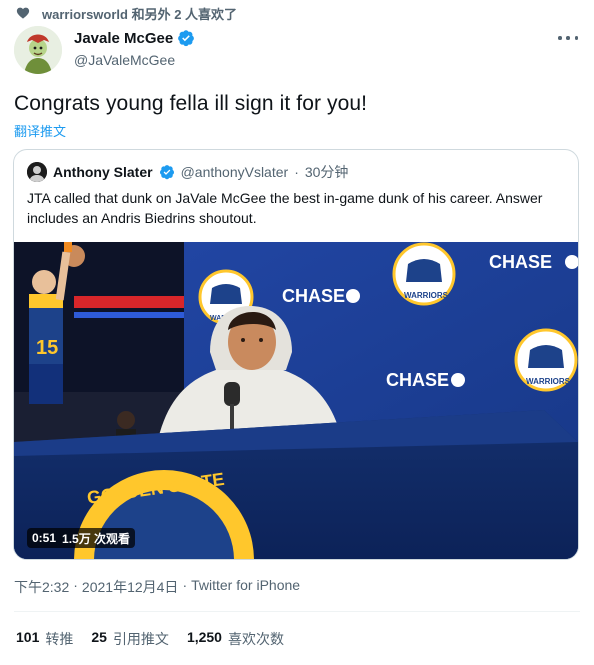 This screenshot has height=665, width=594. Describe the element at coordinates (130, 639) in the screenshot. I see `quote-tweets-stat: 25 引用推文` at that location.